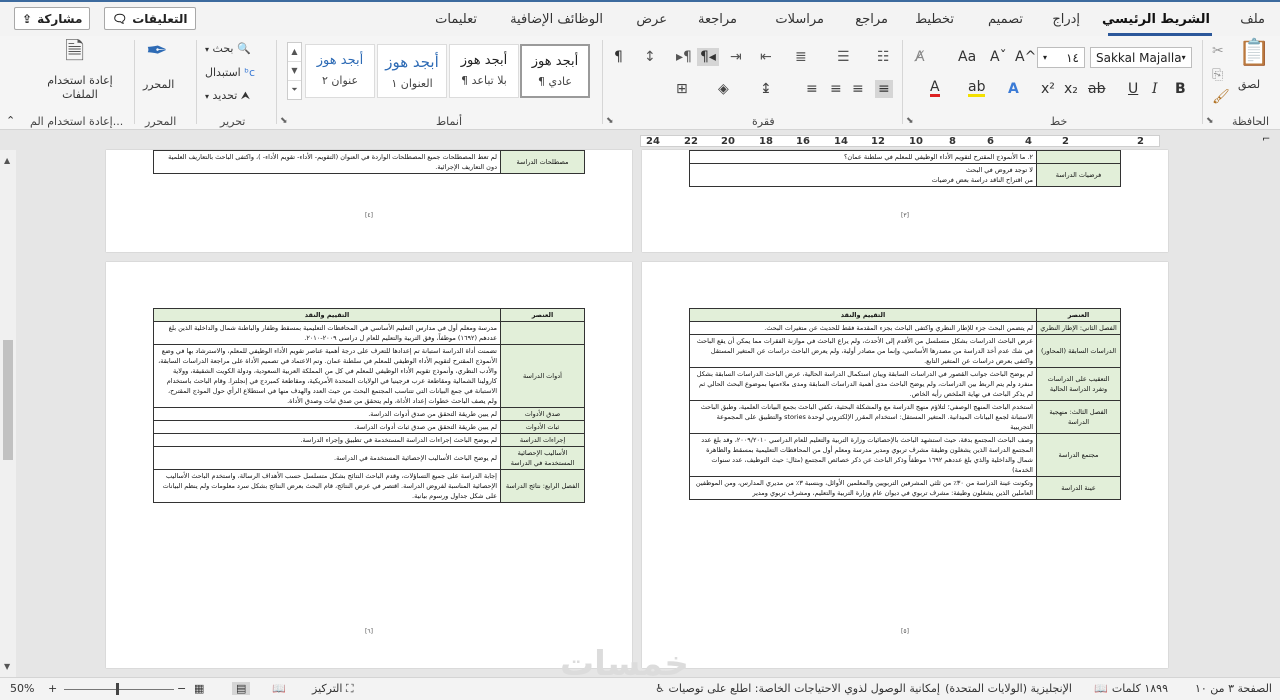 The image size is (1280, 700). I want to click on web-layout-icon: ▦, so click(199, 688).